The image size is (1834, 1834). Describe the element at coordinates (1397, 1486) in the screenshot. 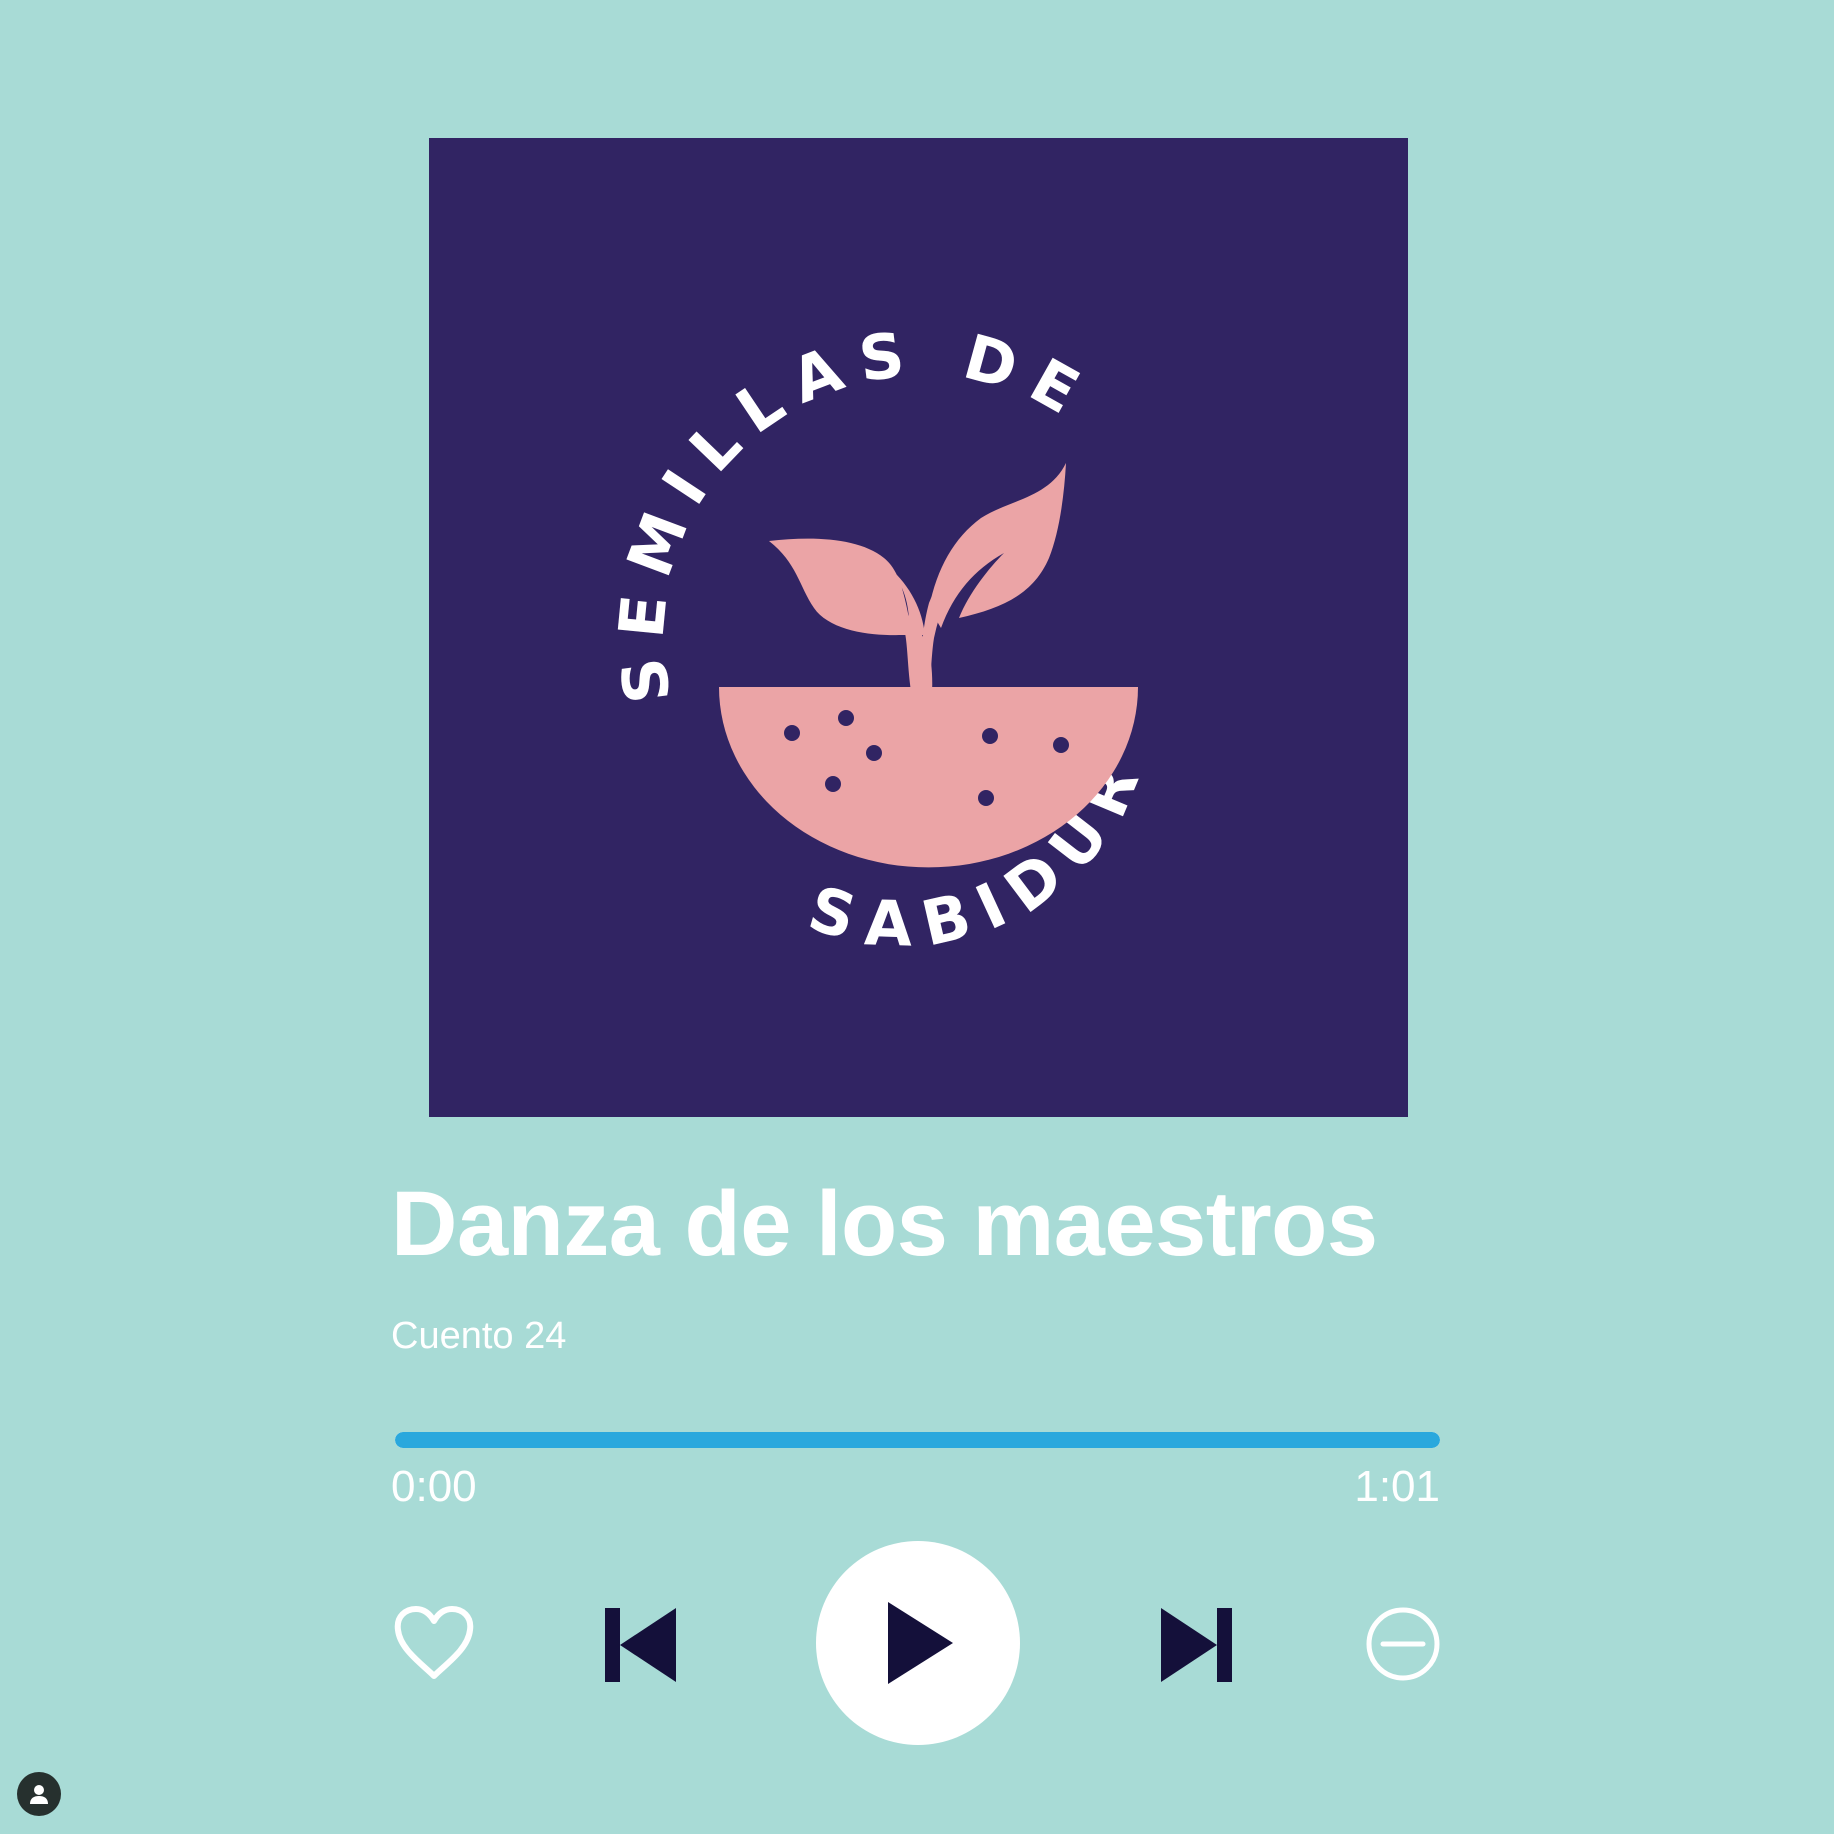

I see `total-time: 1:01` at that location.